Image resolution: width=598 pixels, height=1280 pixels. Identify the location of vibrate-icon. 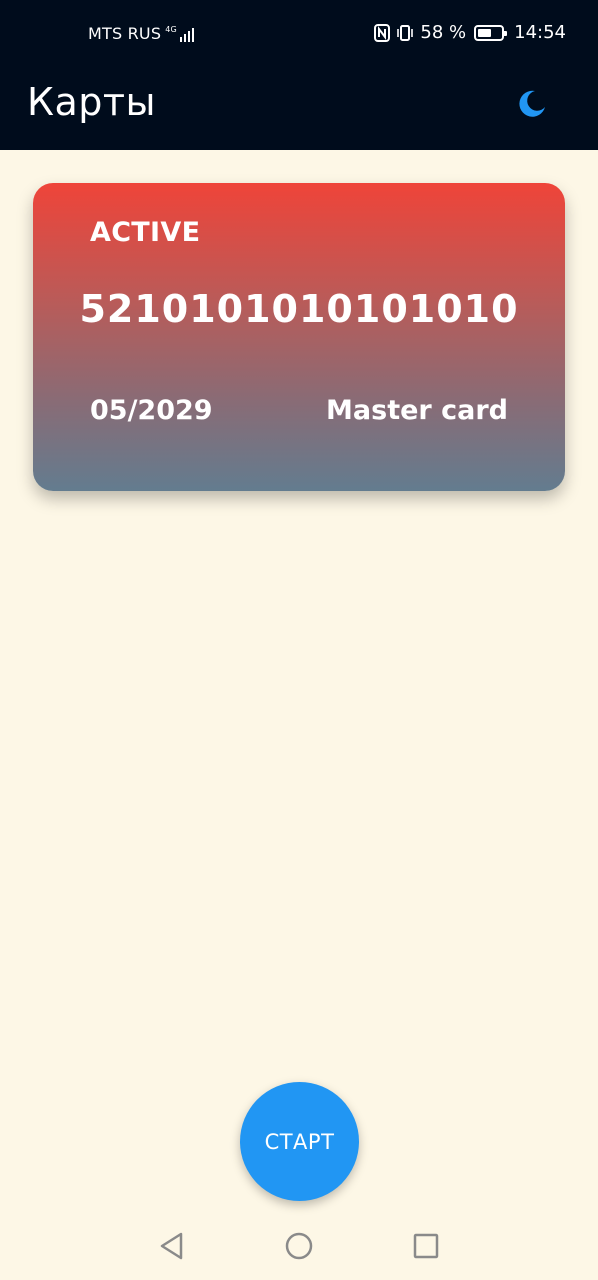
(405, 33).